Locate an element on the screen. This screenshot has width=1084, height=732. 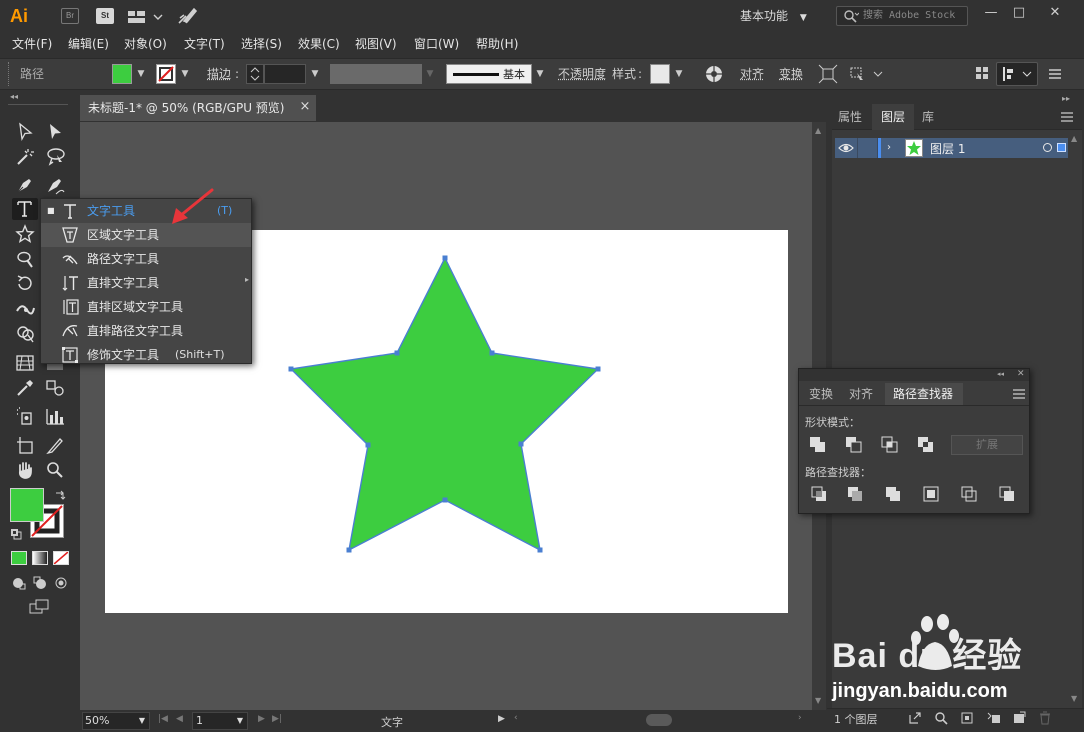
make-clipping-mask-button is located at coordinates (967, 718).